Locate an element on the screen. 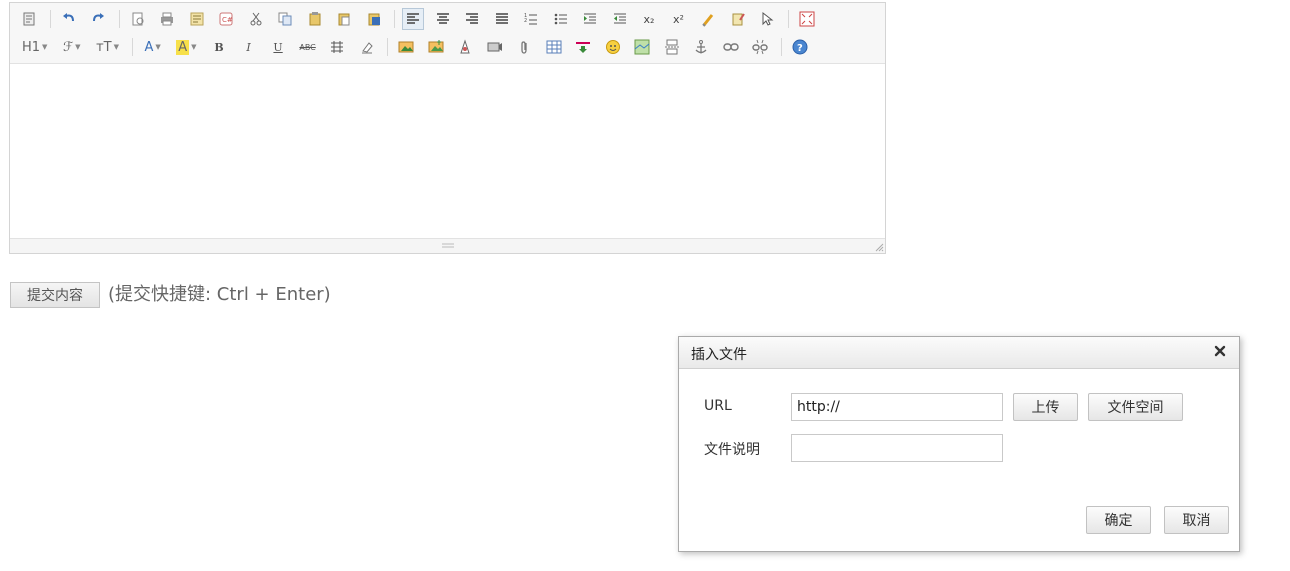  toolbar-button-paste-word is located at coordinates (374, 19).